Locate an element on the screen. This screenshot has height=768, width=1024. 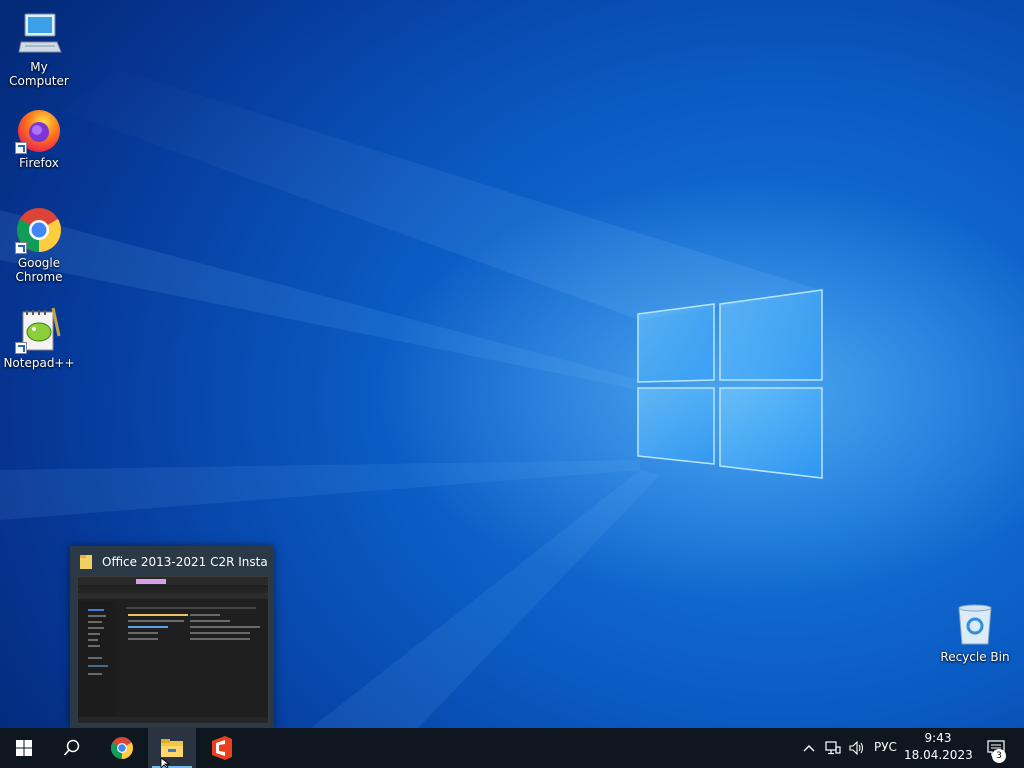
show-hidden-icons-button is located at coordinates (809, 748).